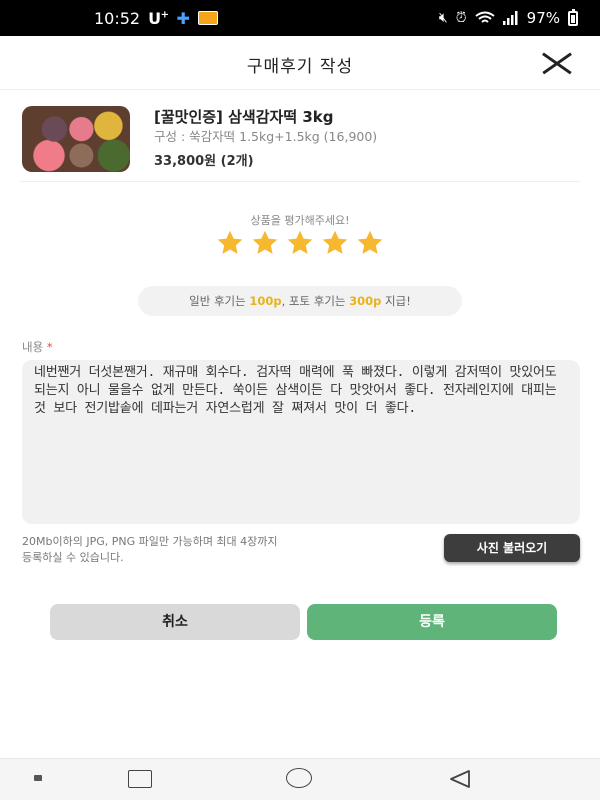 The width and height of the screenshot is (600, 800). I want to click on nav-menu-icon, so click(38, 778).